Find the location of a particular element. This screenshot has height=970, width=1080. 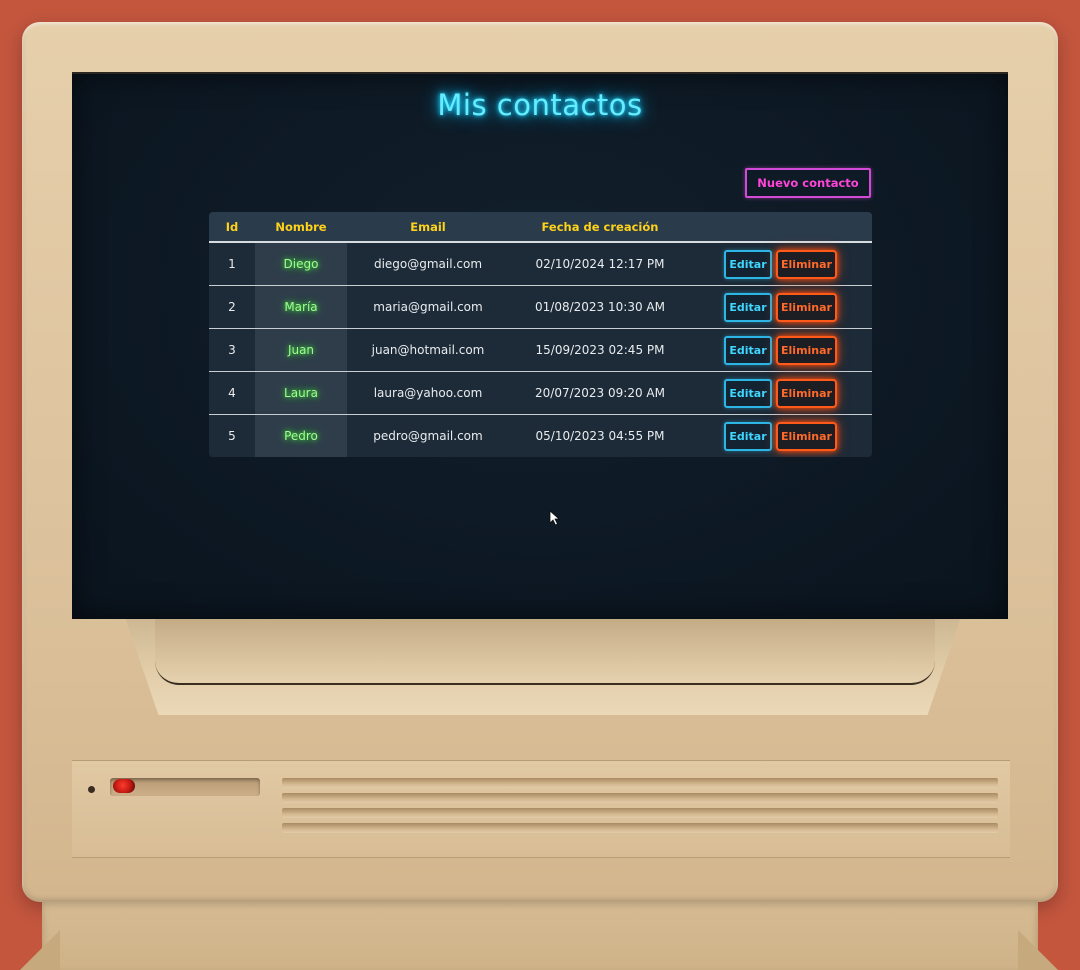

mouse-pointer-icon is located at coordinates (555, 518).